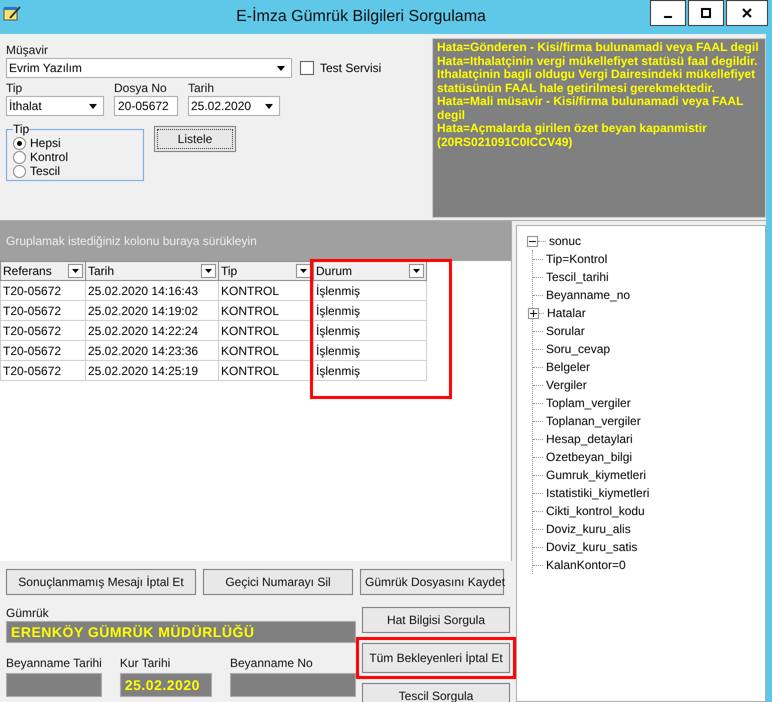 This screenshot has width=772, height=702. What do you see at coordinates (146, 106) in the screenshot?
I see `file-number-field: 20-05672` at bounding box center [146, 106].